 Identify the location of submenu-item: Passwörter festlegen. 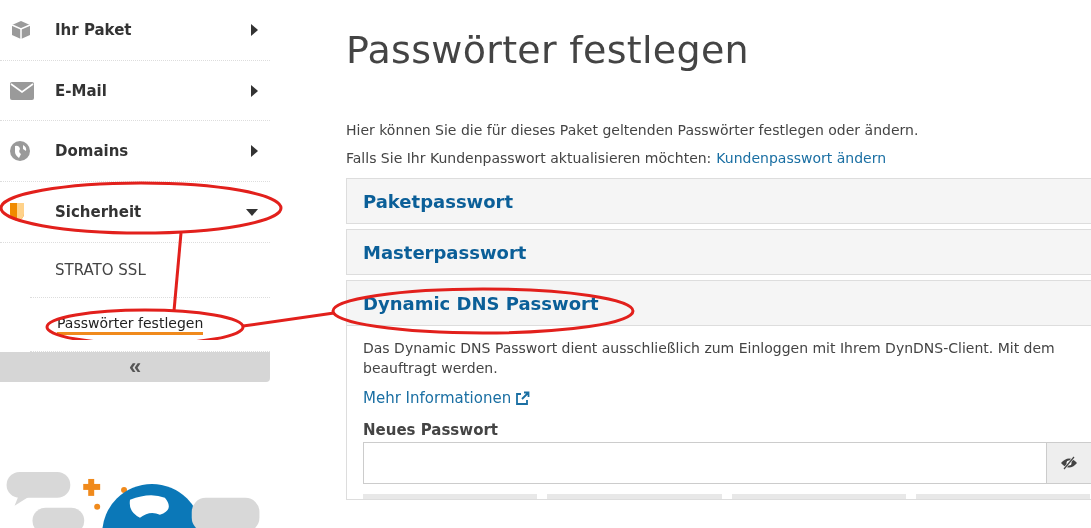
(130, 324).